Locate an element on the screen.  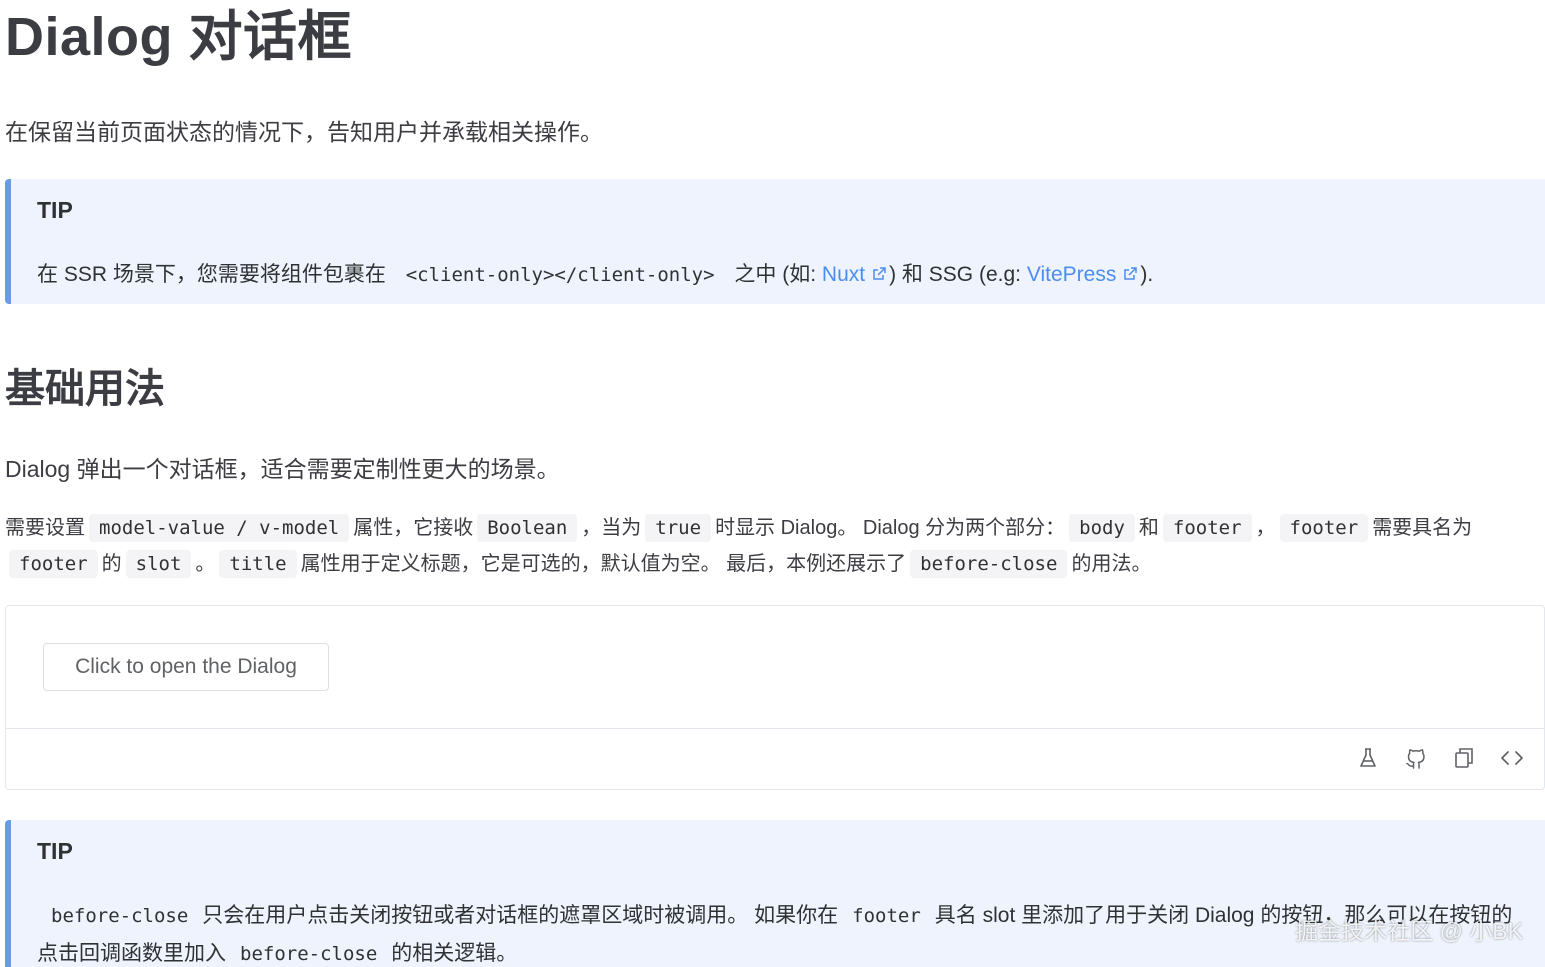
nuxt-link-label: Nuxt is located at coordinates (843, 274).